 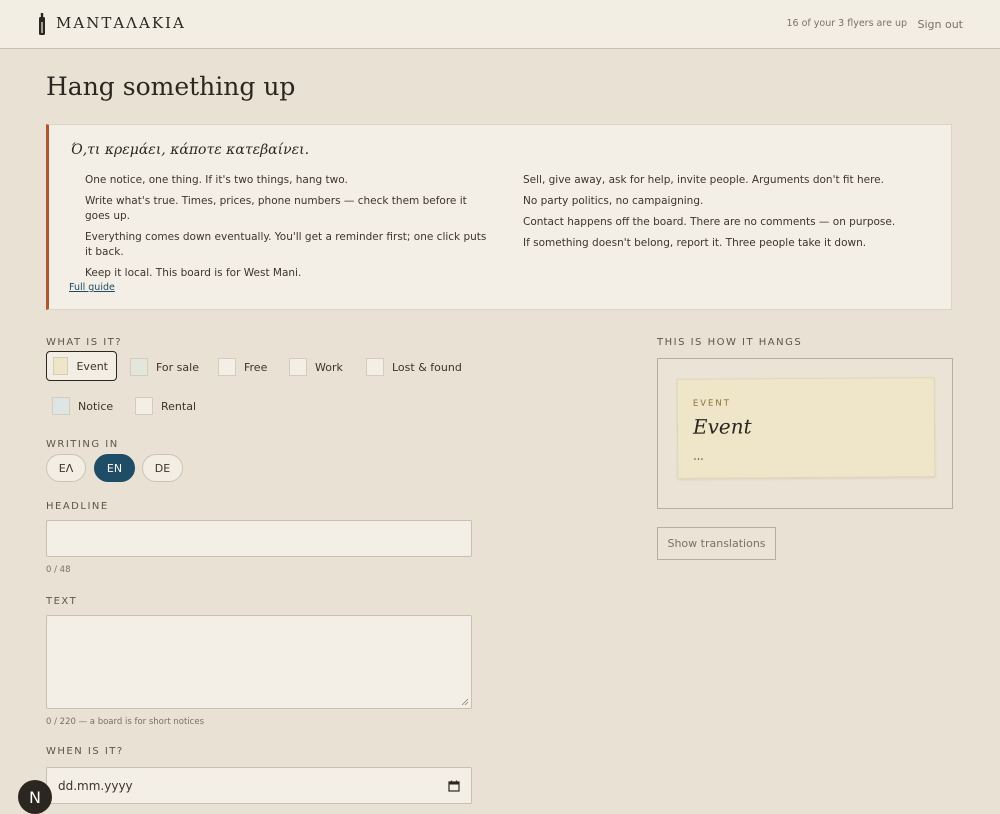 I want to click on headline-counter: 0 / 48, so click(x=58, y=570).